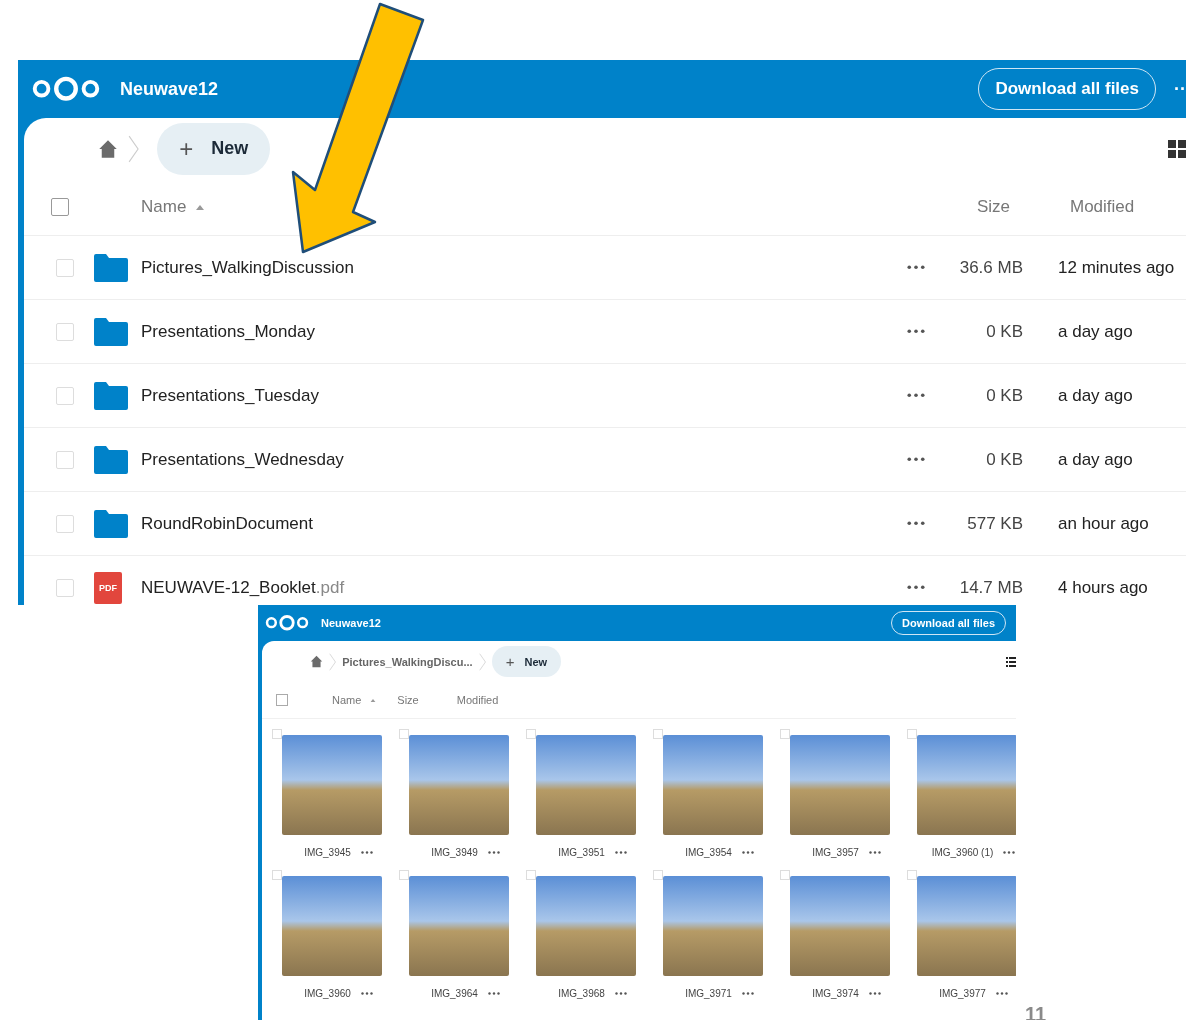 The width and height of the screenshot is (1186, 1020). What do you see at coordinates (513, 395) in the screenshot?
I see `file-name: Presentations_Tuesday` at bounding box center [513, 395].